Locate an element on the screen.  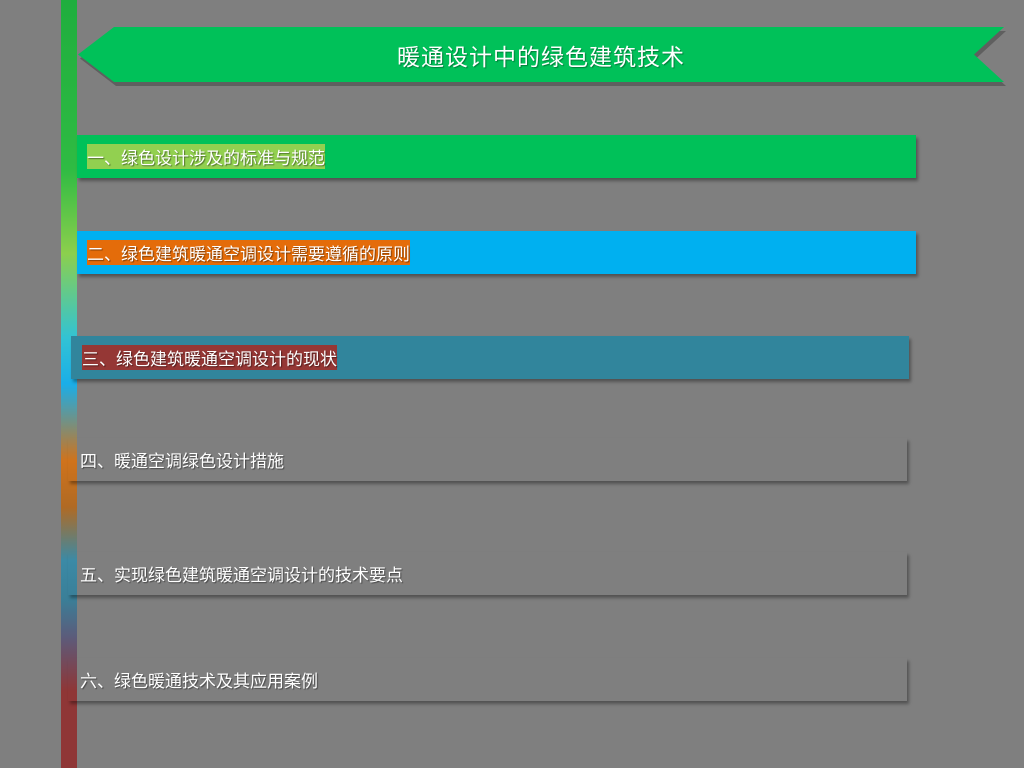
toc-item-label: 六、绿色暖通技术及其应用案例 is located at coordinates (199, 682).